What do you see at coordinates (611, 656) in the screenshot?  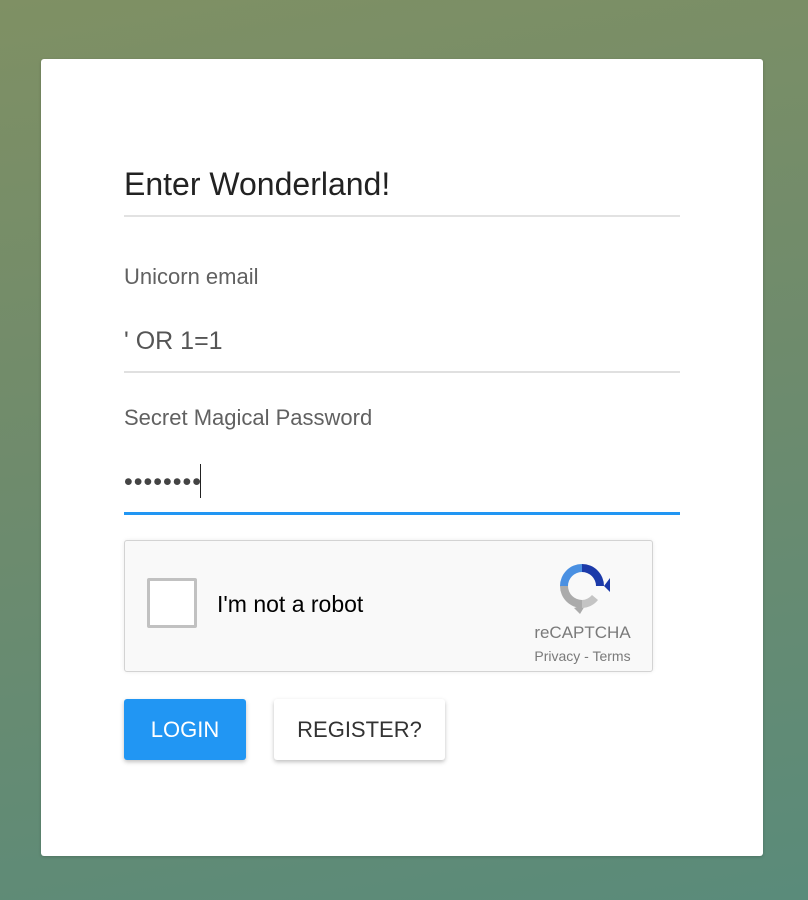 I see `terms-link: Terms` at bounding box center [611, 656].